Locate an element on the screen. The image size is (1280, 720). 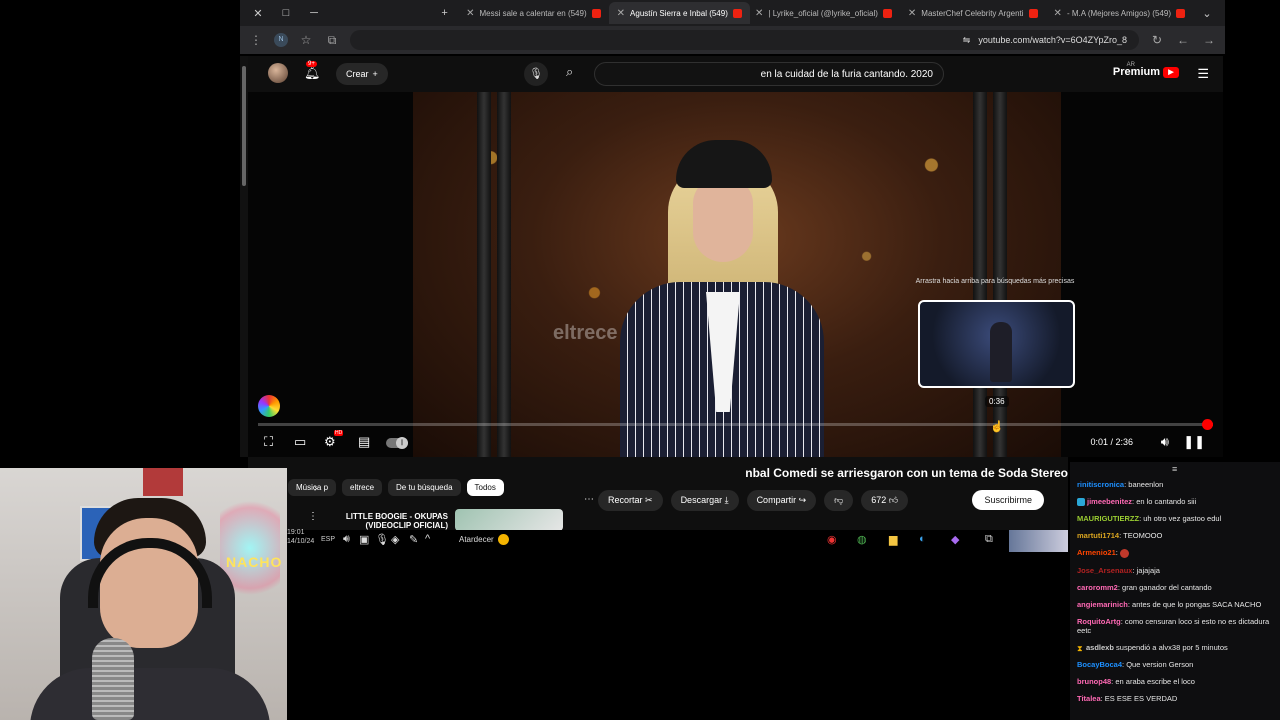
chrome-icon: ◍ is located at coordinates (862, 539).